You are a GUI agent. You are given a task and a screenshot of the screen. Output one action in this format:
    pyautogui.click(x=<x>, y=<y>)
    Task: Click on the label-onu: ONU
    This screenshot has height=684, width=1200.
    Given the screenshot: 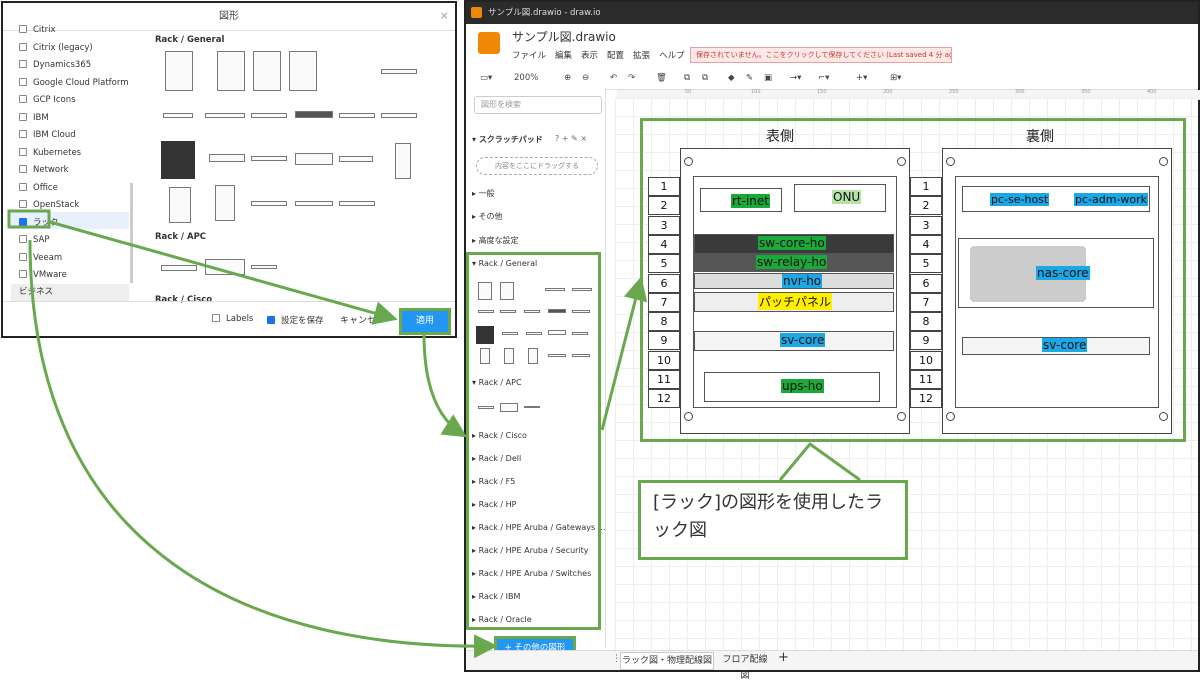 What is the action you would take?
    pyautogui.click(x=847, y=197)
    